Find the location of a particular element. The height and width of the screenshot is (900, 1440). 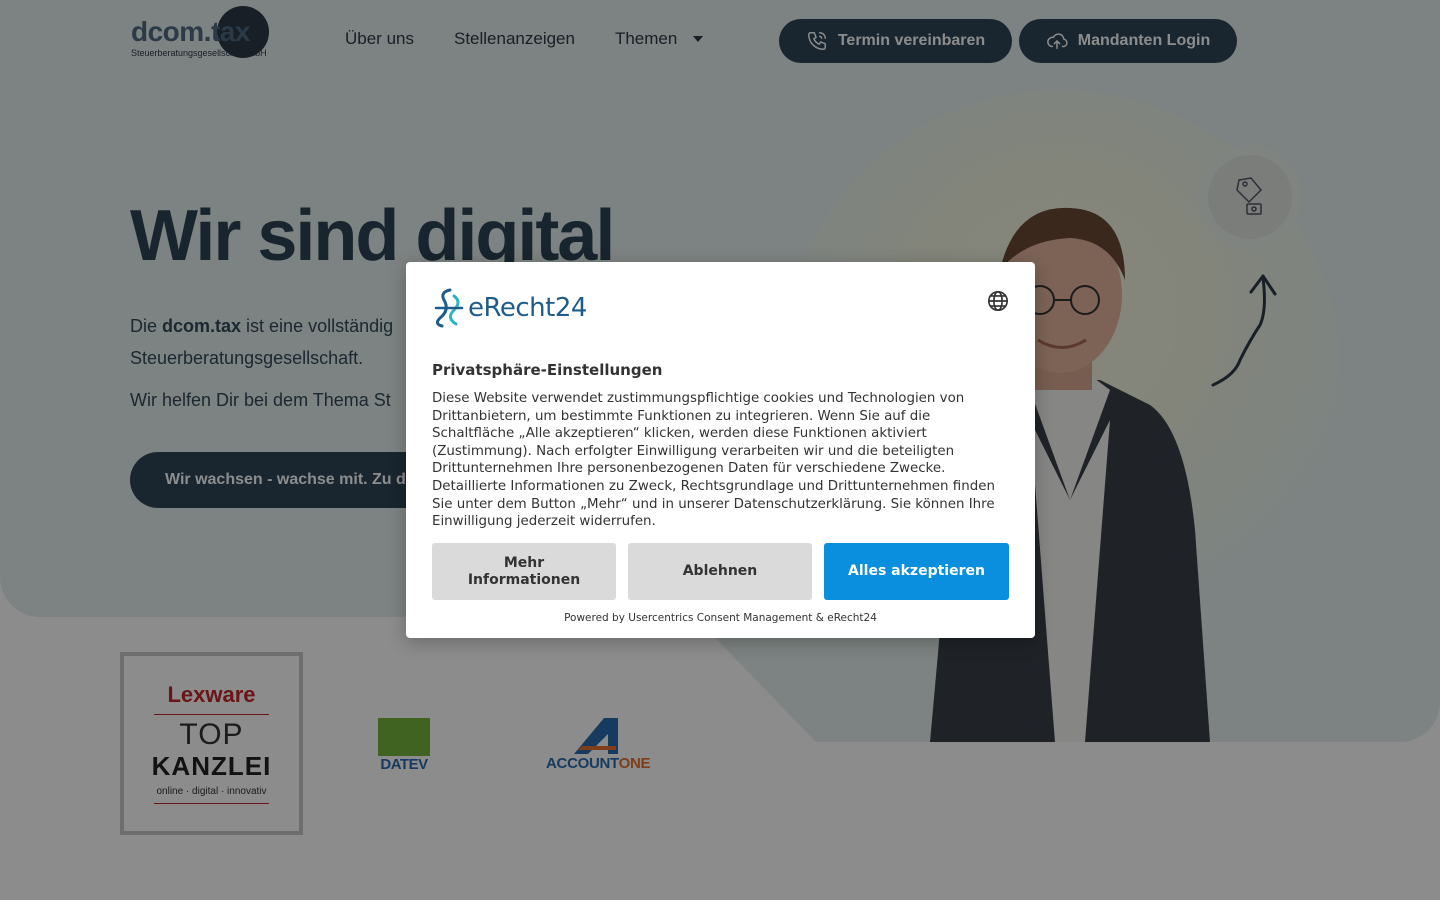

accept-all-button: Alles akzeptieren is located at coordinates (916, 571).